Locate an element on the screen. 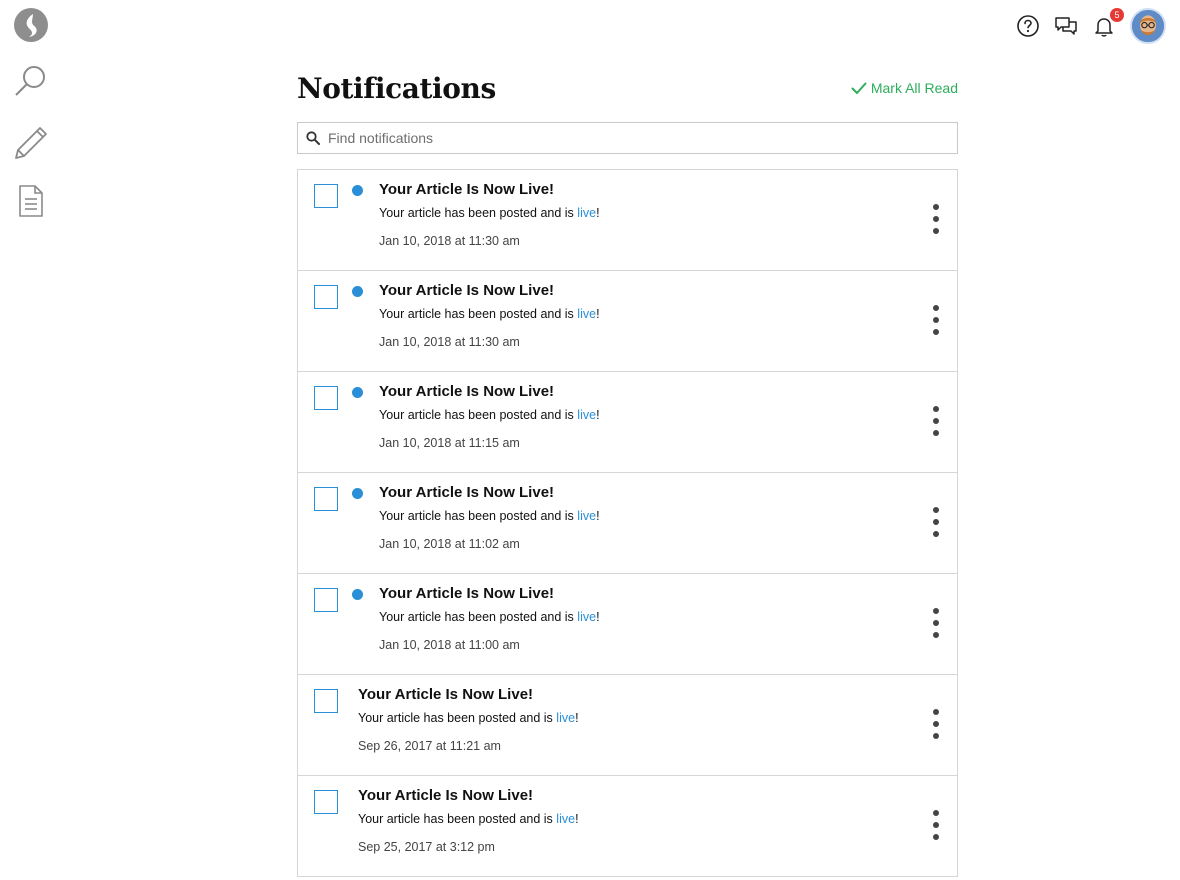 The image size is (1180, 880). document-icon is located at coordinates (31, 201).